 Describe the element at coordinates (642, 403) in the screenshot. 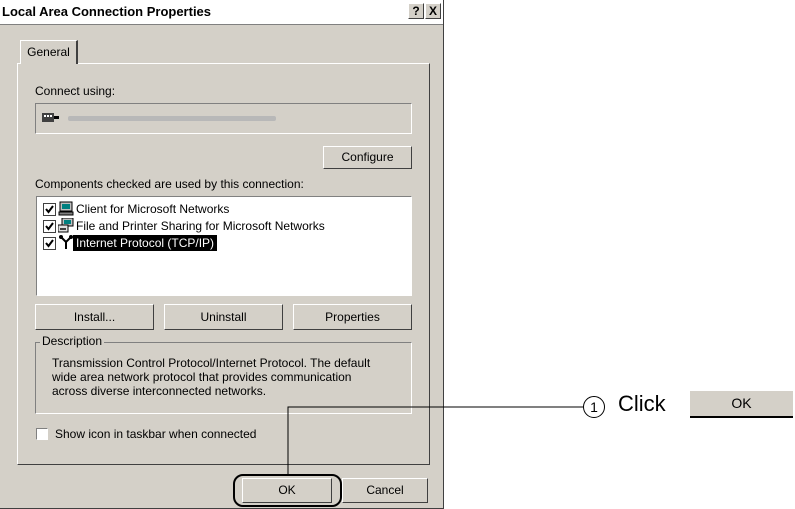

I see `callout-instruction: Click` at that location.